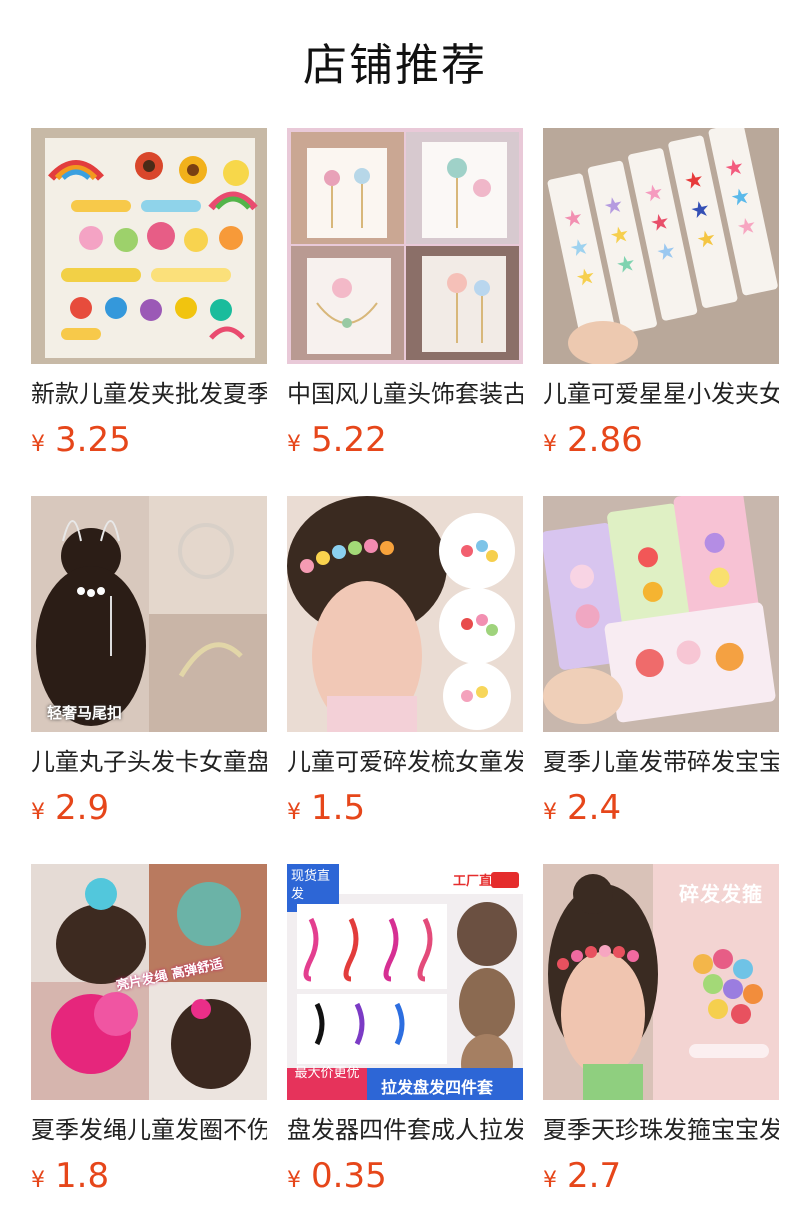 This screenshot has width=790, height=1232. I want to click on product-image-badge-3: 最大价更优, so click(327, 1073).